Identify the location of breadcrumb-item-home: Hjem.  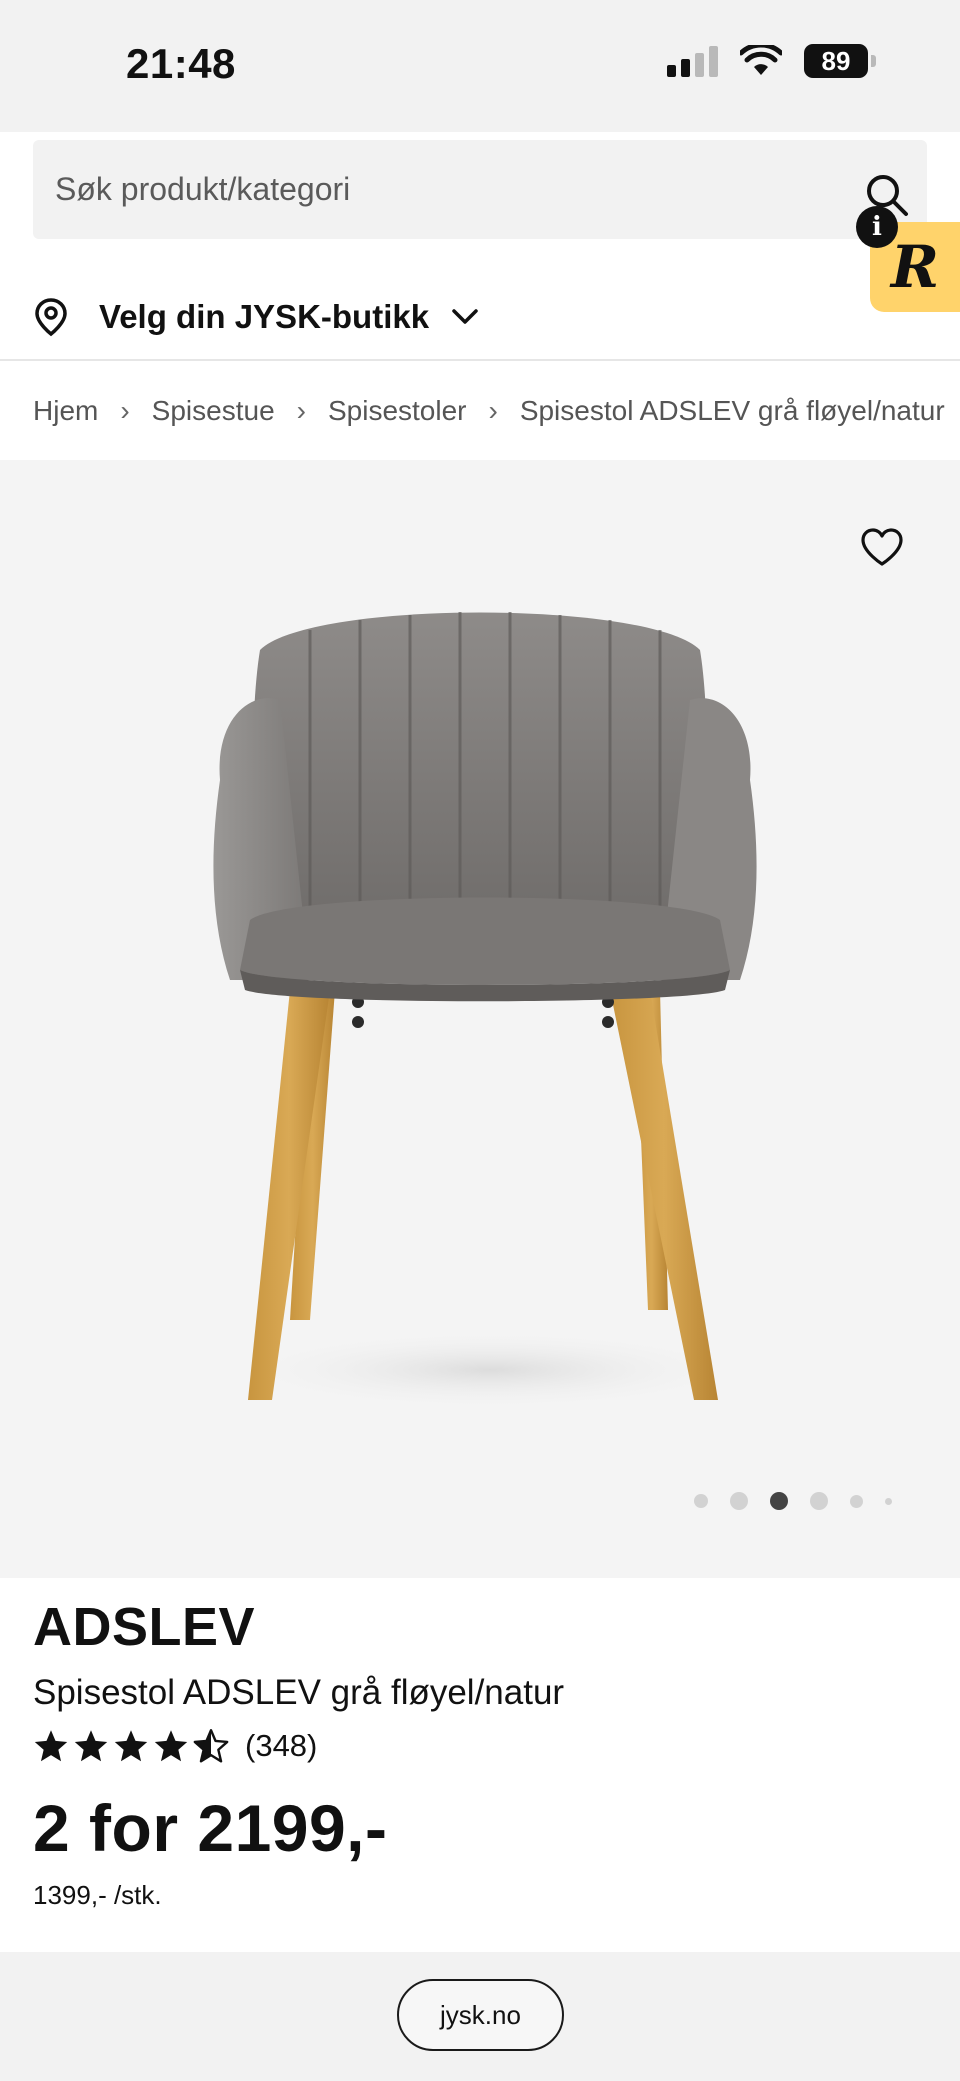
(65, 411).